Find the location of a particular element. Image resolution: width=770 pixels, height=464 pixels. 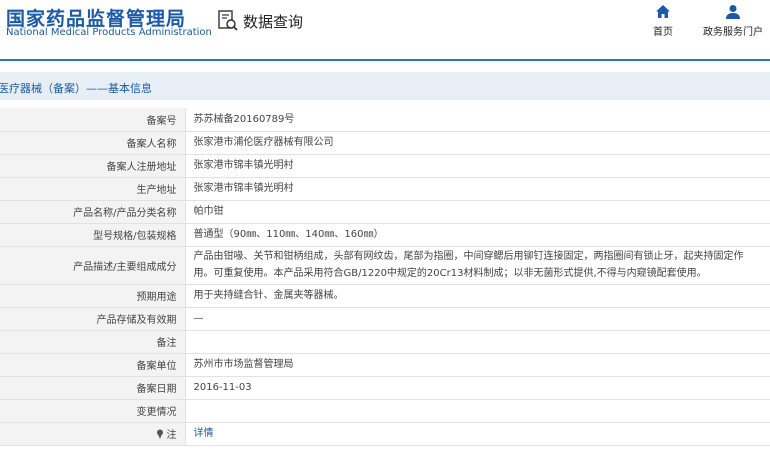

field-label: 备案号 is located at coordinates (93, 120).